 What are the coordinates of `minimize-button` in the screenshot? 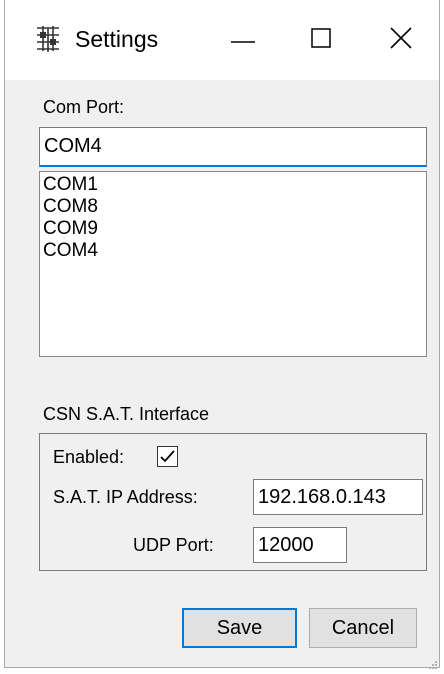 It's located at (243, 40).